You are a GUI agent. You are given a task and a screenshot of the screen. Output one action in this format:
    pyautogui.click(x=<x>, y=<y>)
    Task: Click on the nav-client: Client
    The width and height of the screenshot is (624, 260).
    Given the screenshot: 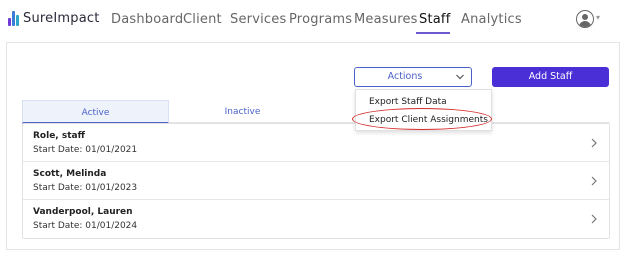 What is the action you would take?
    pyautogui.click(x=202, y=19)
    